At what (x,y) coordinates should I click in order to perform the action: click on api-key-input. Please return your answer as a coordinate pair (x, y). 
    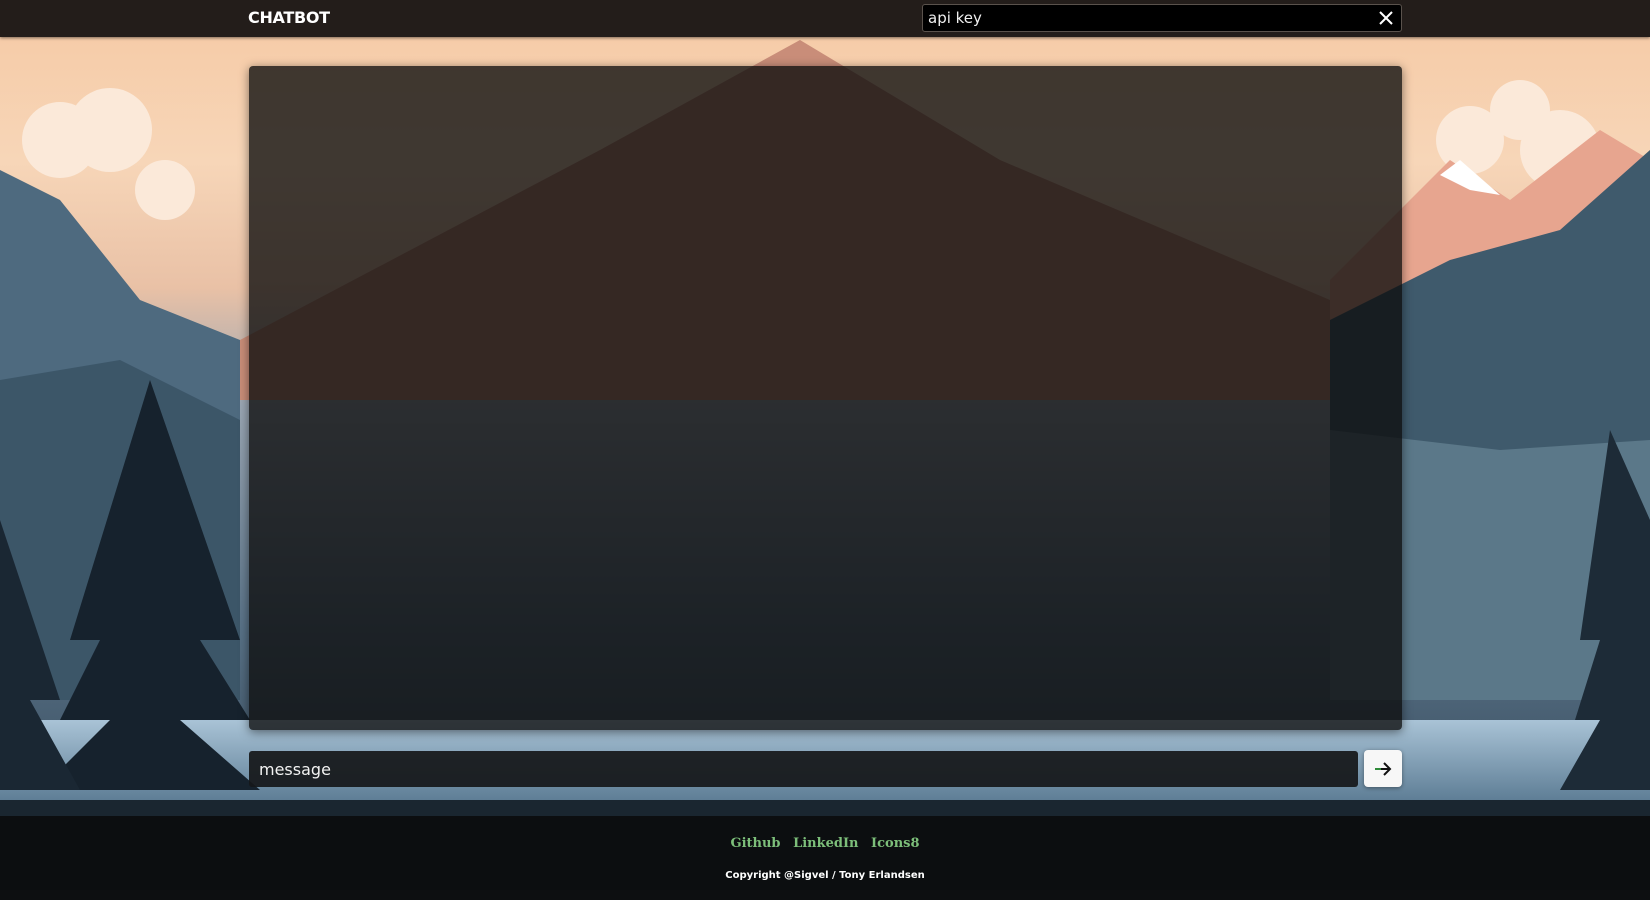
    Looking at the image, I should click on (1143, 18).